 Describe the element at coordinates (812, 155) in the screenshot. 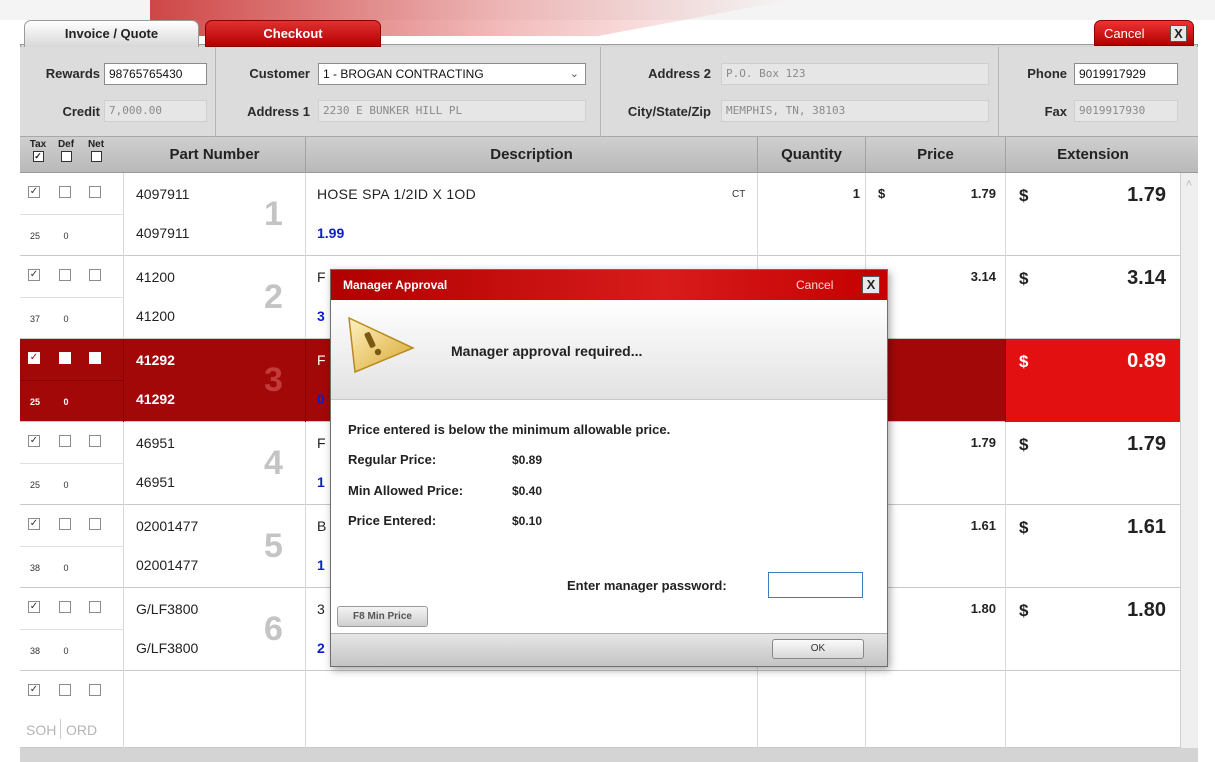

I see `quantity-header: Quantity` at that location.